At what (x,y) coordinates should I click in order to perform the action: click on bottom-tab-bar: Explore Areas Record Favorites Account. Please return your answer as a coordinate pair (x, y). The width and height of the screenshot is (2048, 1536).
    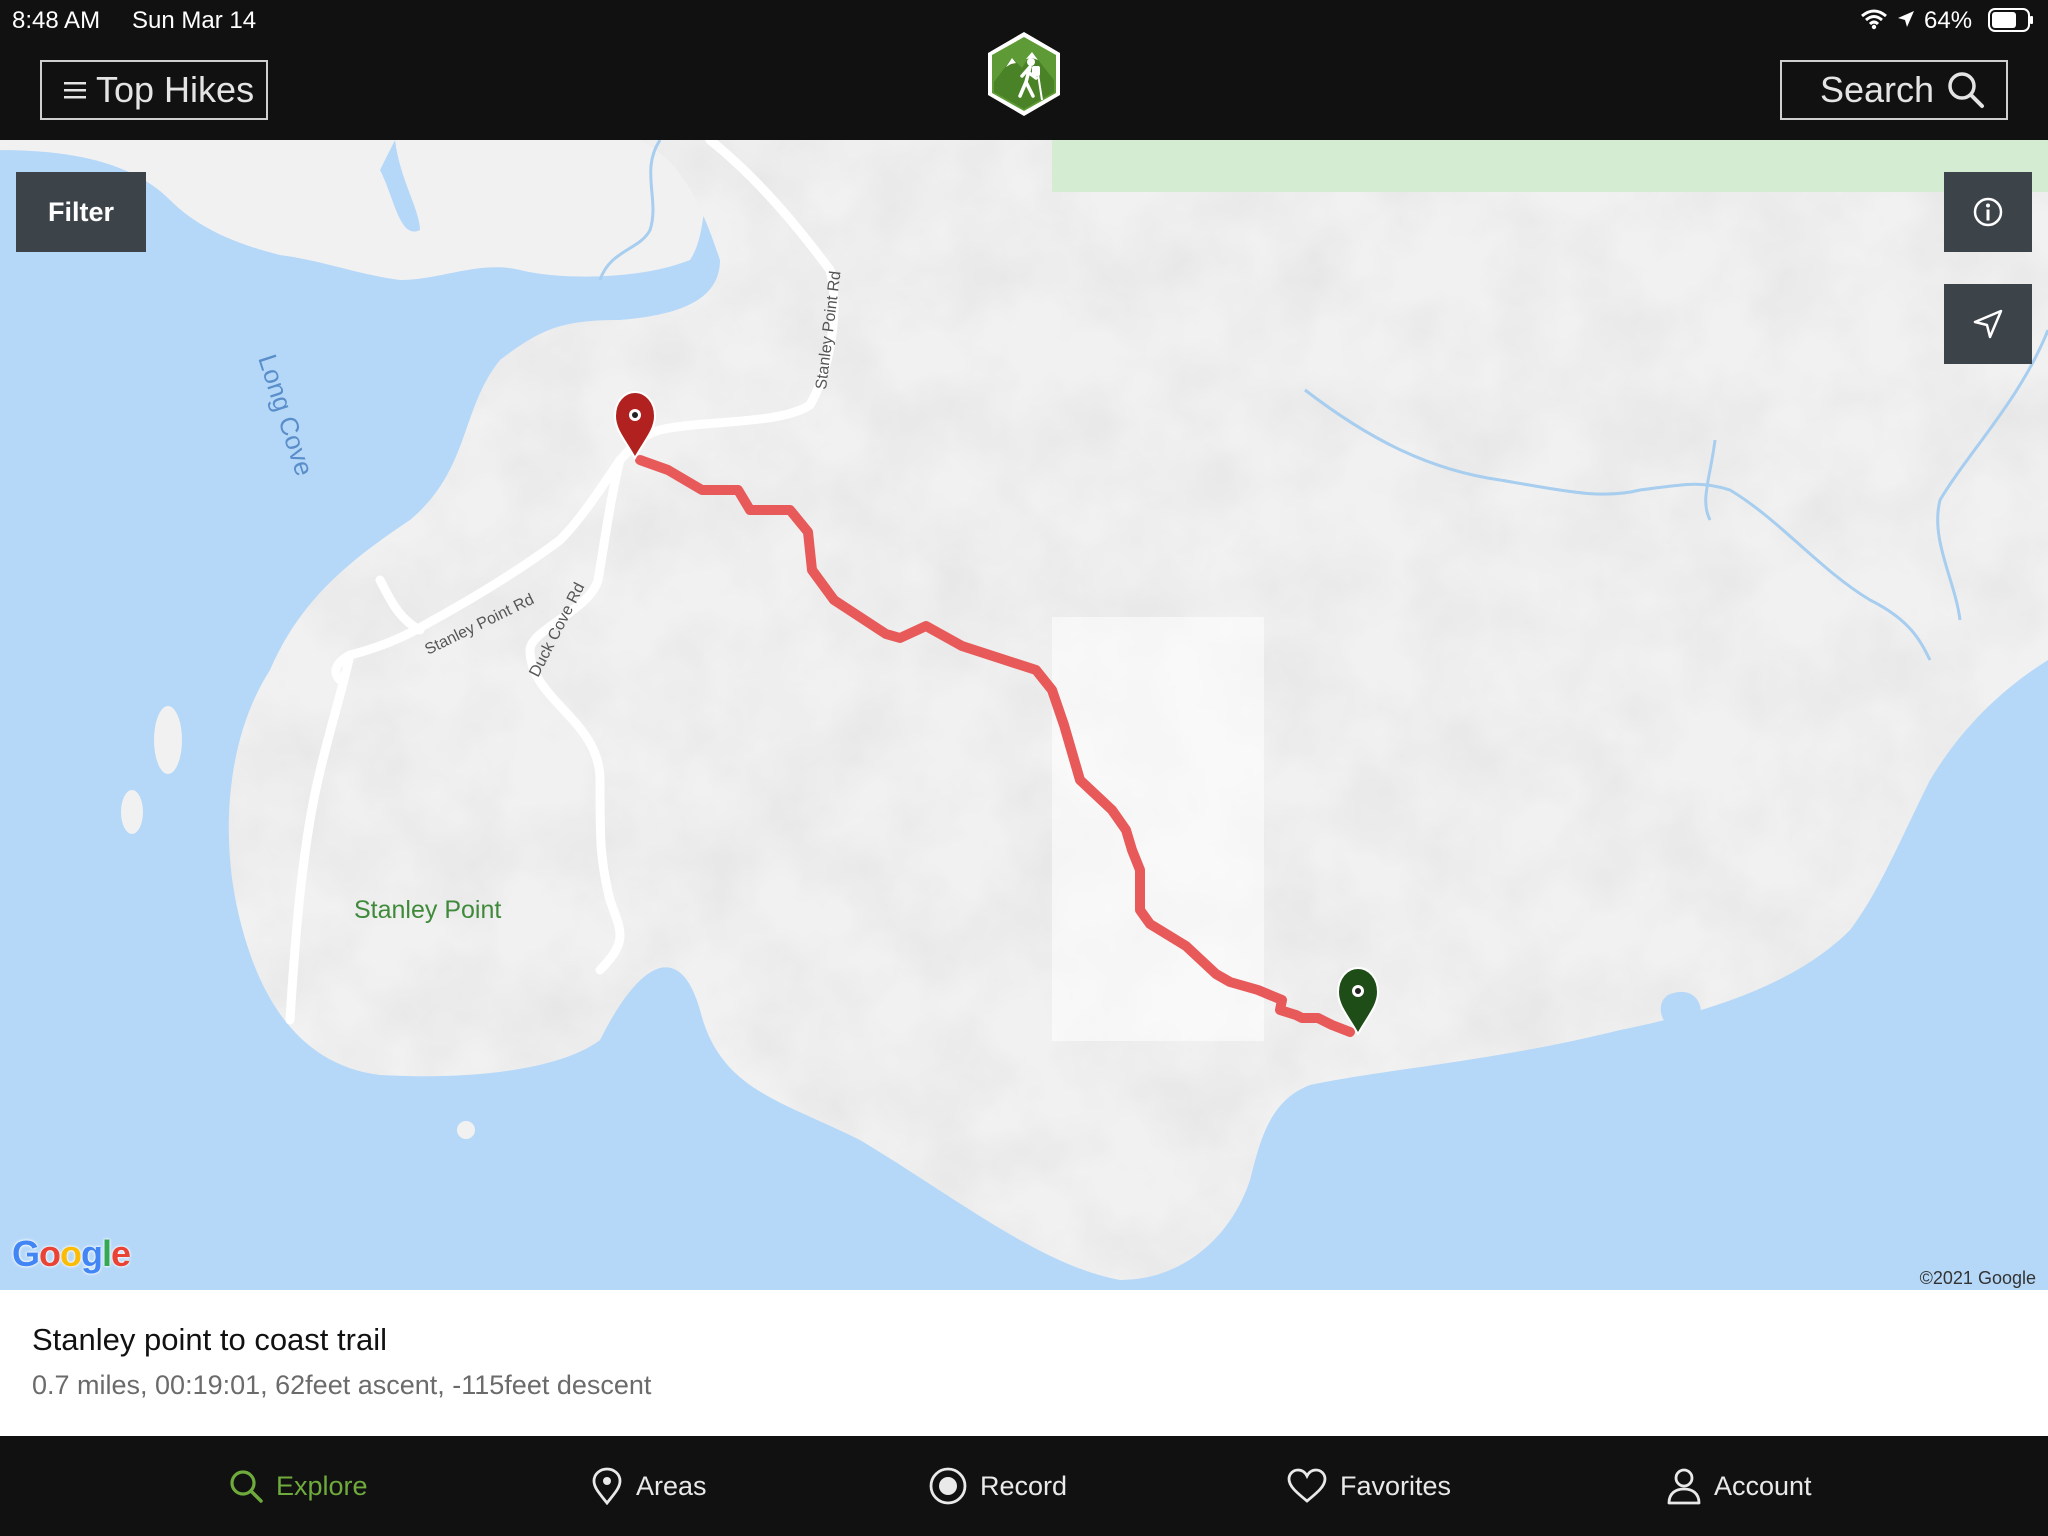
    Looking at the image, I should click on (1024, 1486).